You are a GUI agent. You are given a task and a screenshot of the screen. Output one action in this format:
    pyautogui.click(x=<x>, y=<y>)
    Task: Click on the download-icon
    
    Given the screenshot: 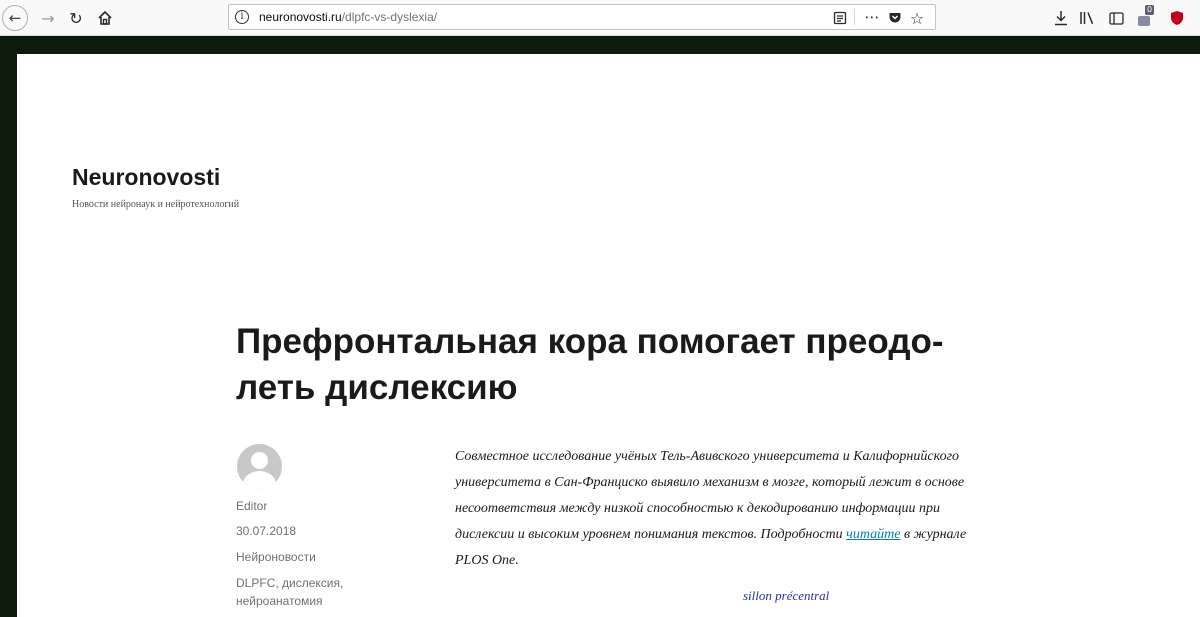 What is the action you would take?
    pyautogui.click(x=1061, y=18)
    